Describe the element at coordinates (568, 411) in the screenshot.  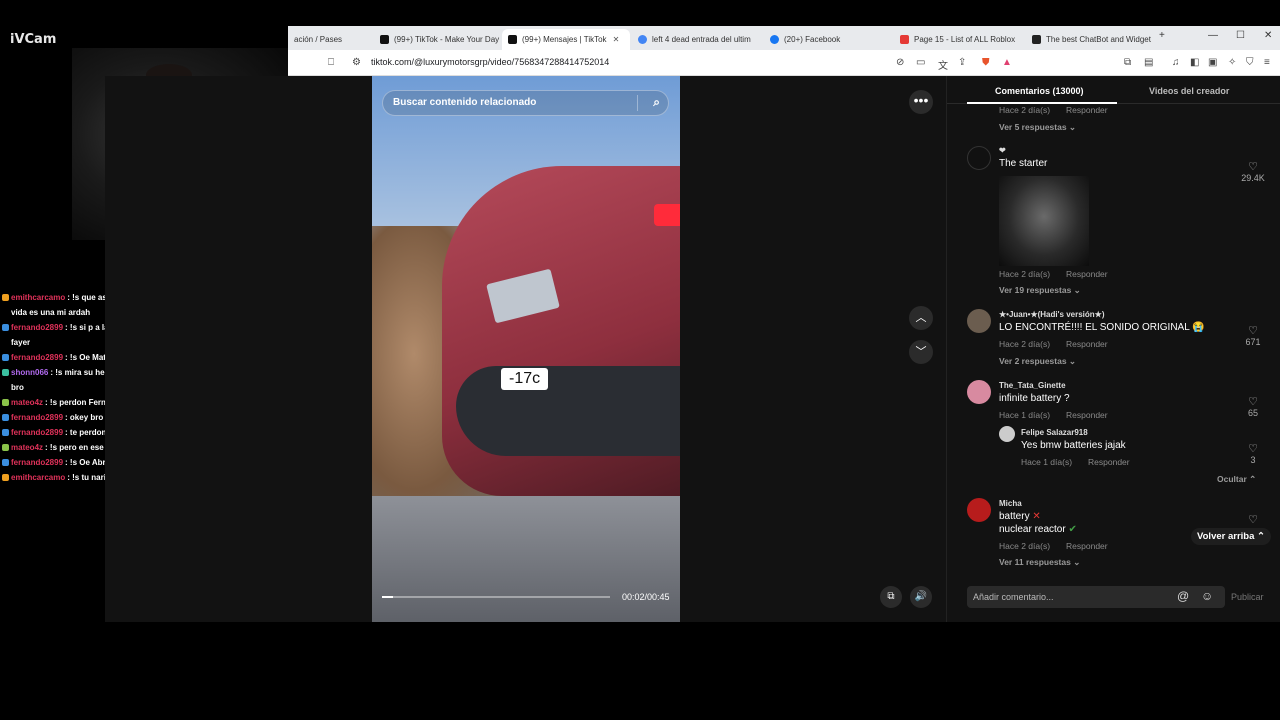
I see `bumper-shape` at that location.